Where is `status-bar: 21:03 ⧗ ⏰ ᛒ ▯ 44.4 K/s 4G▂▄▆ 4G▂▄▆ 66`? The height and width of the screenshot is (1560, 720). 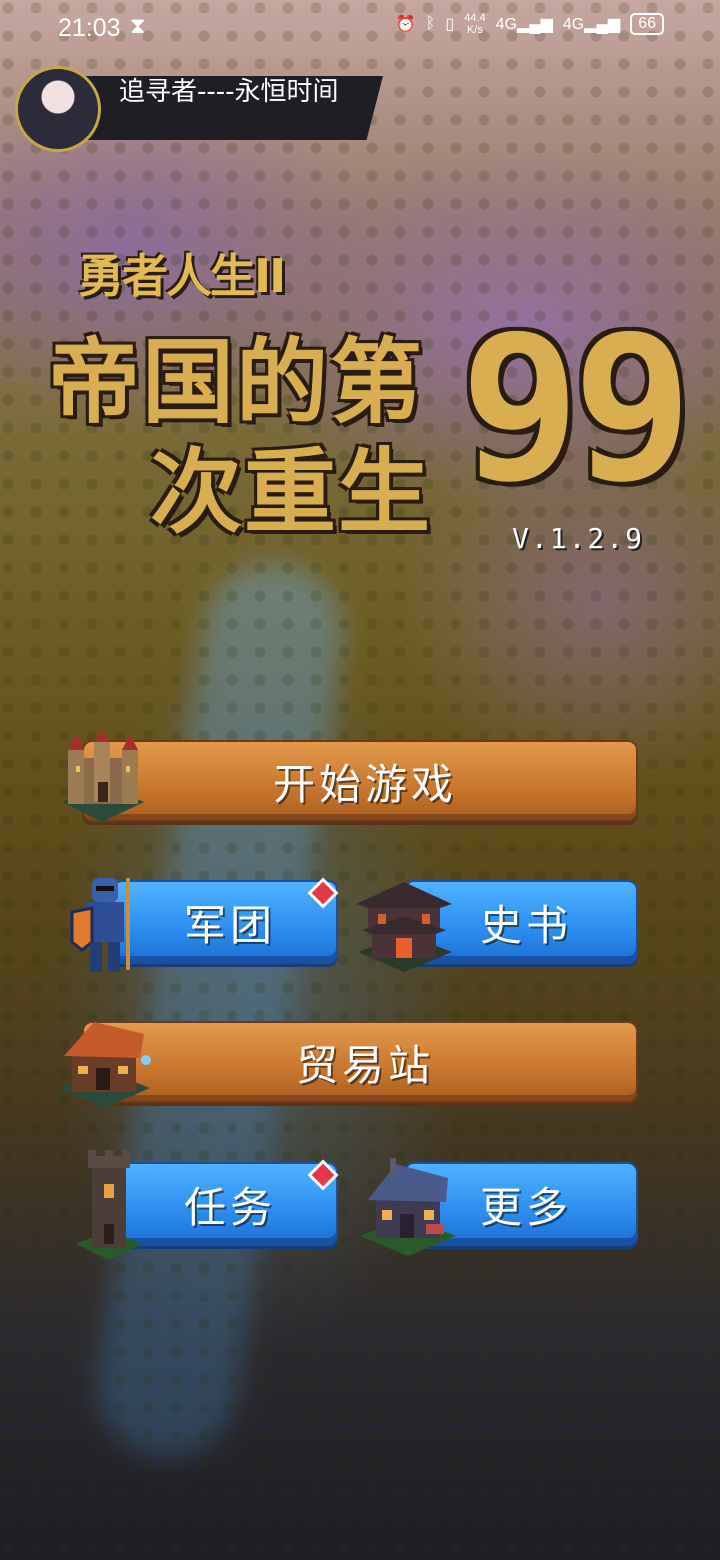
status-bar: 21:03 ⧗ ⏰ ᛒ ▯ 44.4 K/s 4G▂▄▆ 4G▂▄▆ 66 is located at coordinates (360, 28).